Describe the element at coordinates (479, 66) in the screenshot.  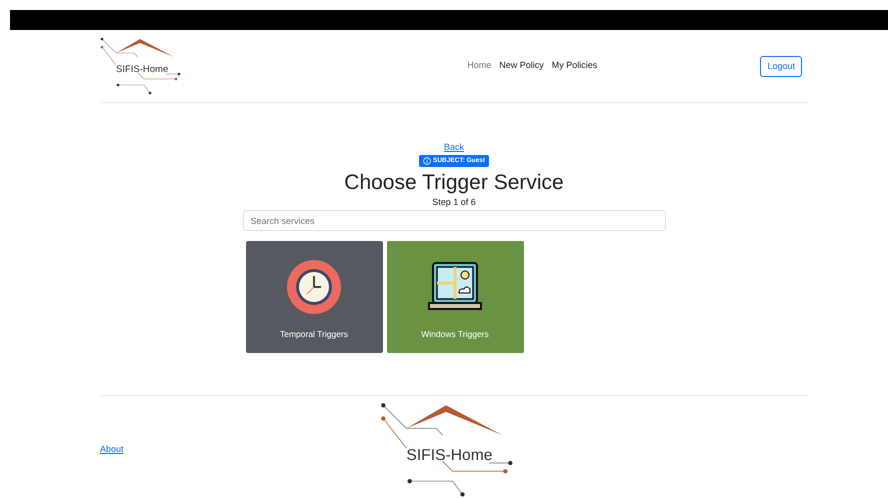
I see `nav-link: Home` at that location.